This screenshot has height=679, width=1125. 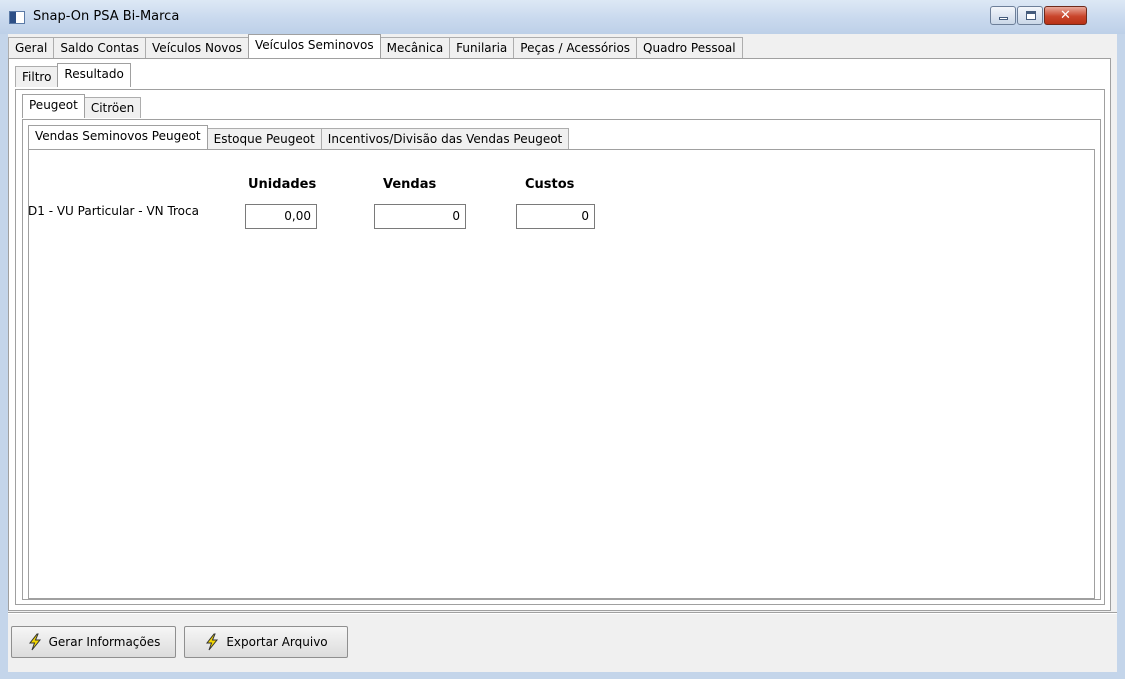 What do you see at coordinates (104, 642) in the screenshot?
I see `gerar-informacoes-label: Gerar Informações` at bounding box center [104, 642].